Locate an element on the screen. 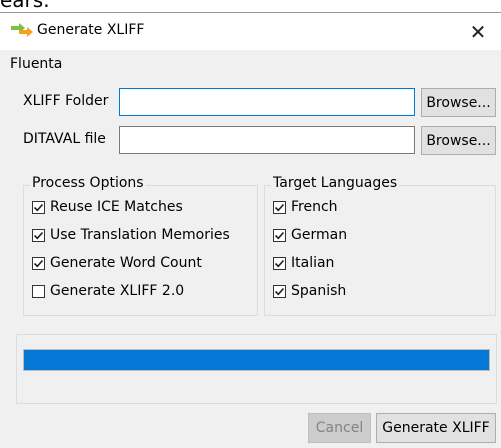 The image size is (501, 448). checkbox-spanish: Spanish is located at coordinates (309, 291).